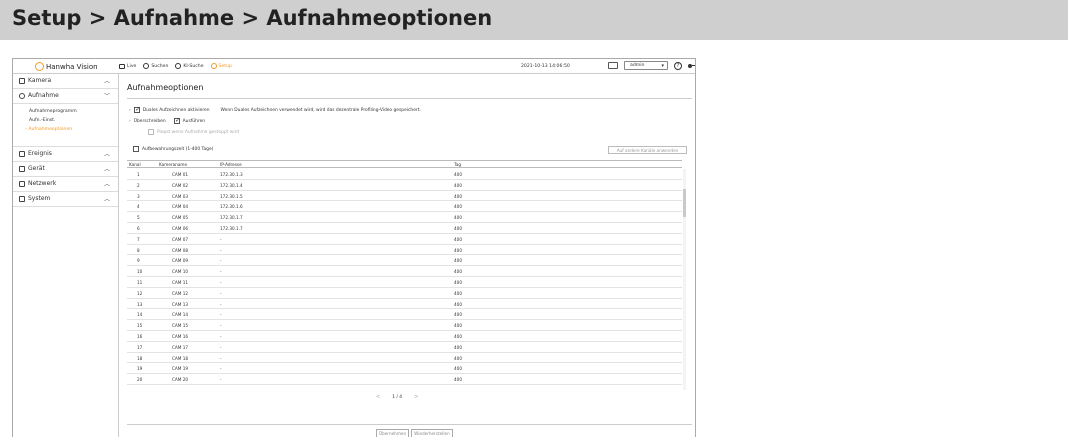 Image resolution: width=1068 pixels, height=437 pixels. I want to click on cell-kanal: 11, so click(140, 282).